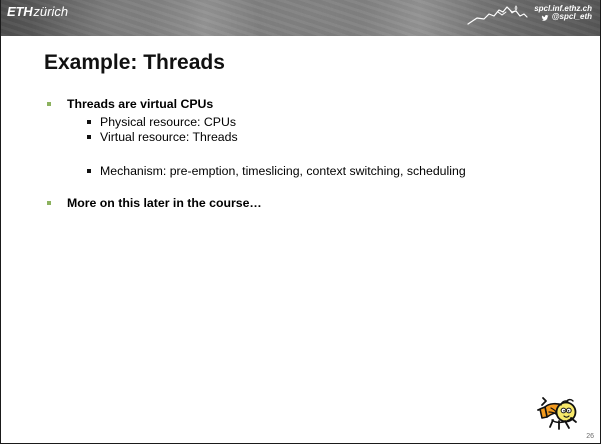 The image size is (601, 444). I want to click on twitter-handle: @spcl_eth, so click(571, 17).